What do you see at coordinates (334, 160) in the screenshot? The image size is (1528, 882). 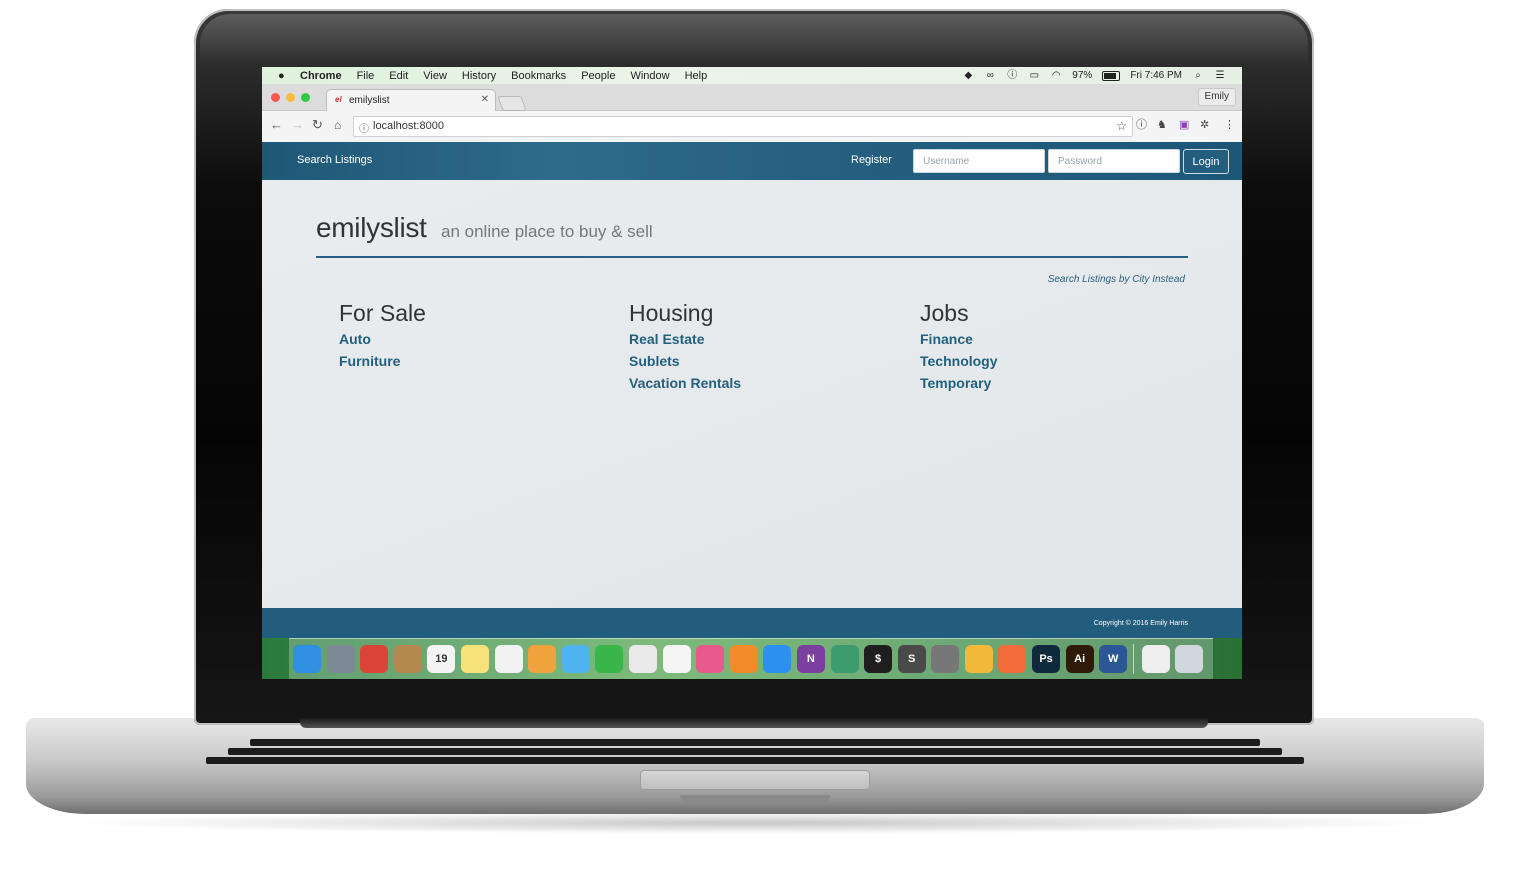 I see `search-listings-link: Search Listings` at bounding box center [334, 160].